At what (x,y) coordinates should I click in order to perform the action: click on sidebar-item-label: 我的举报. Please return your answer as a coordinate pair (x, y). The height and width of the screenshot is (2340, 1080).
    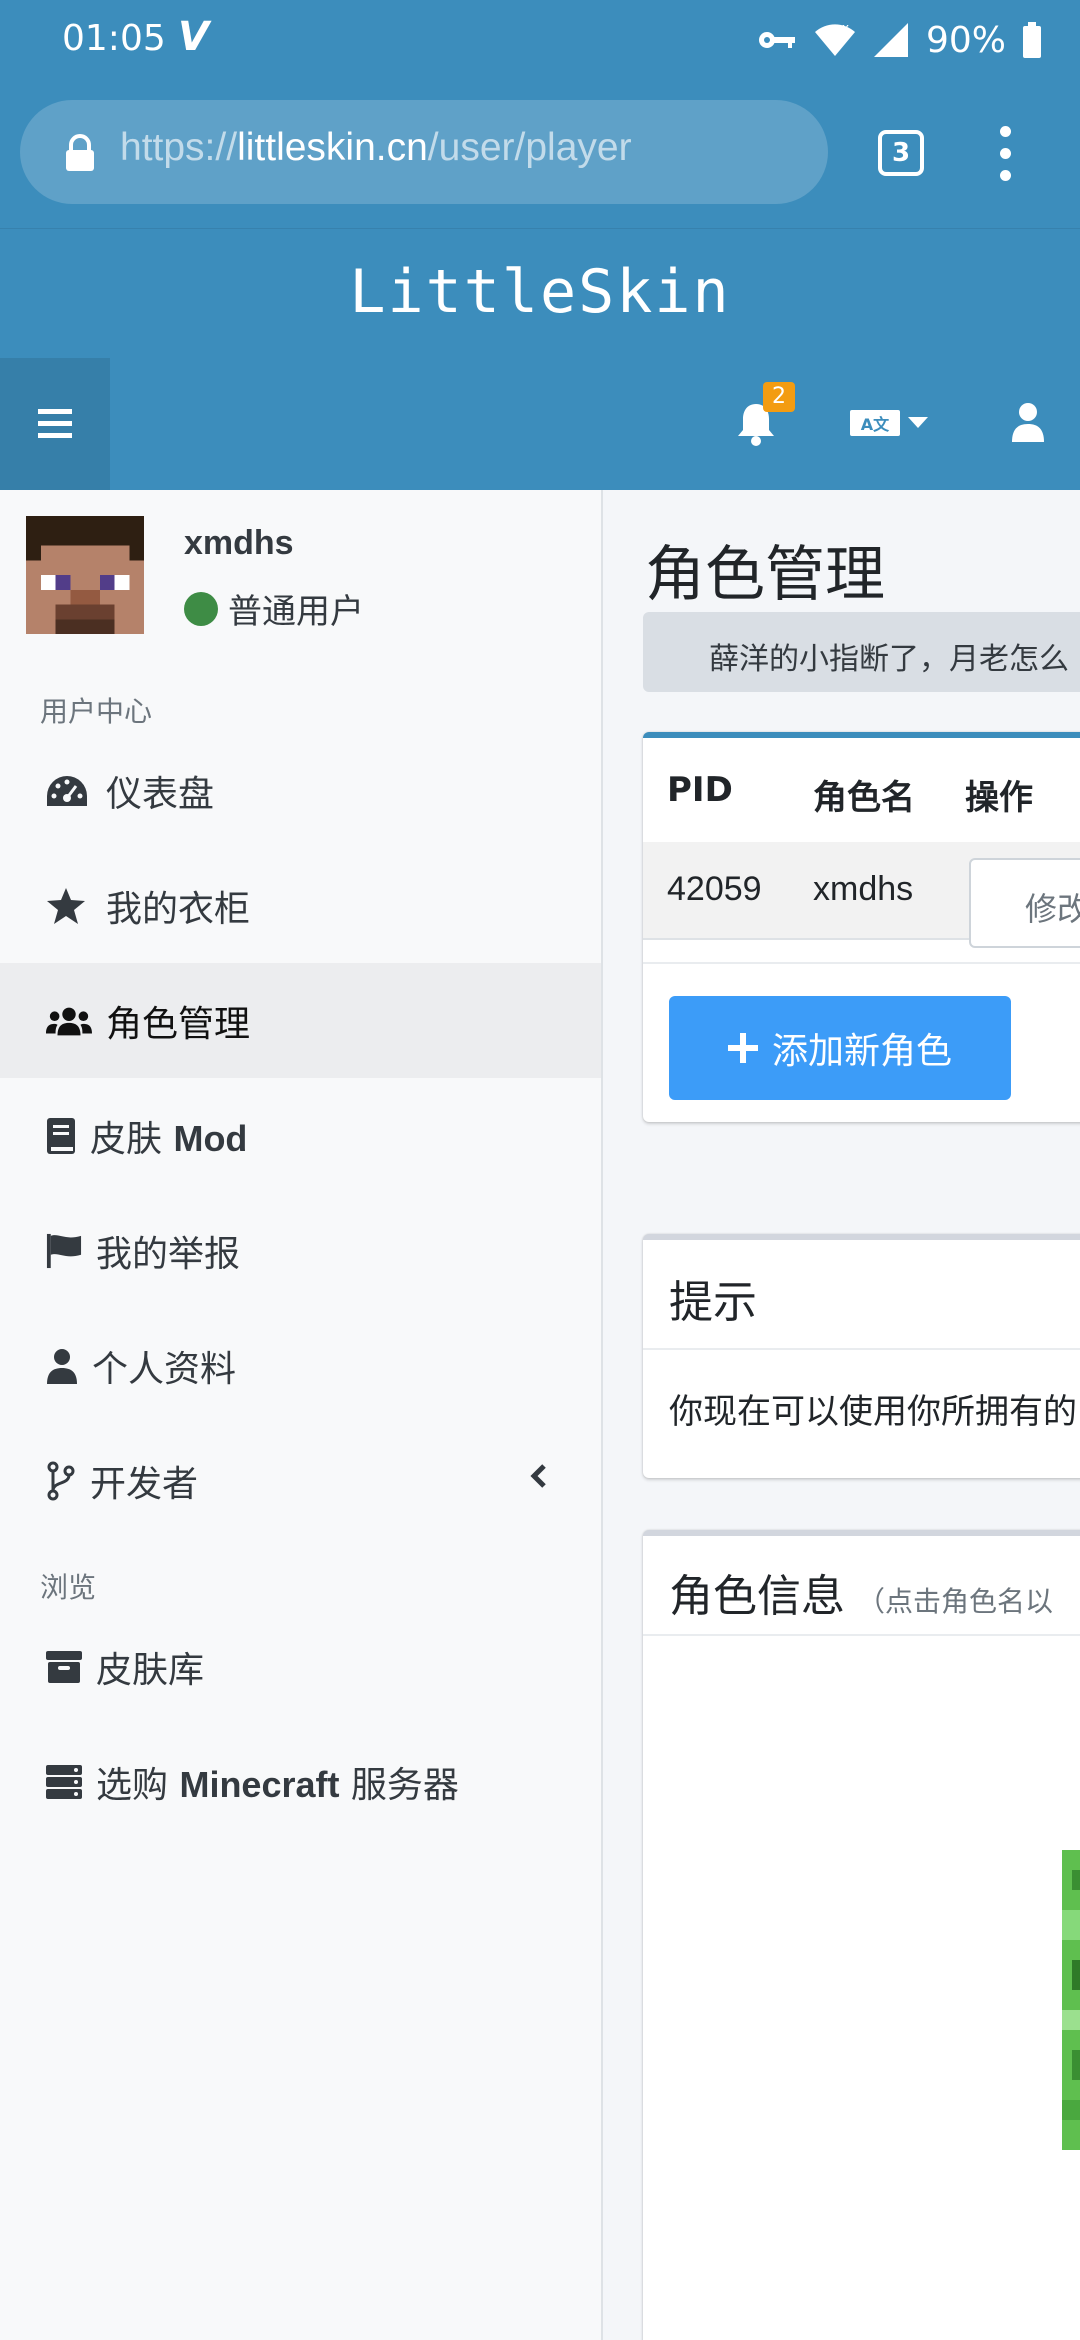
    Looking at the image, I should click on (168, 1254).